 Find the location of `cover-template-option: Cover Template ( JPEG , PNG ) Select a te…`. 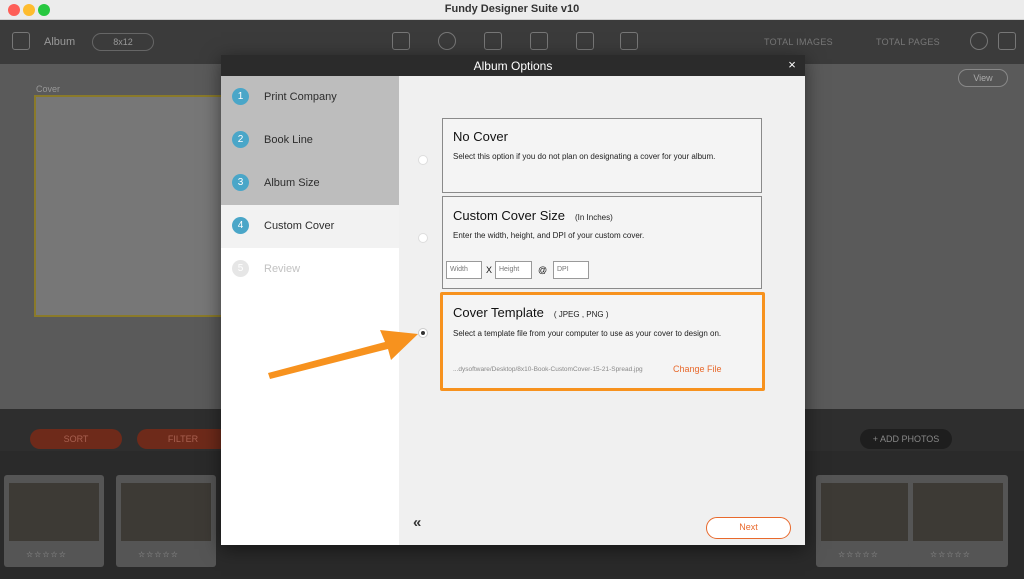

cover-template-option: Cover Template ( JPEG , PNG ) Select a te… is located at coordinates (602, 341).